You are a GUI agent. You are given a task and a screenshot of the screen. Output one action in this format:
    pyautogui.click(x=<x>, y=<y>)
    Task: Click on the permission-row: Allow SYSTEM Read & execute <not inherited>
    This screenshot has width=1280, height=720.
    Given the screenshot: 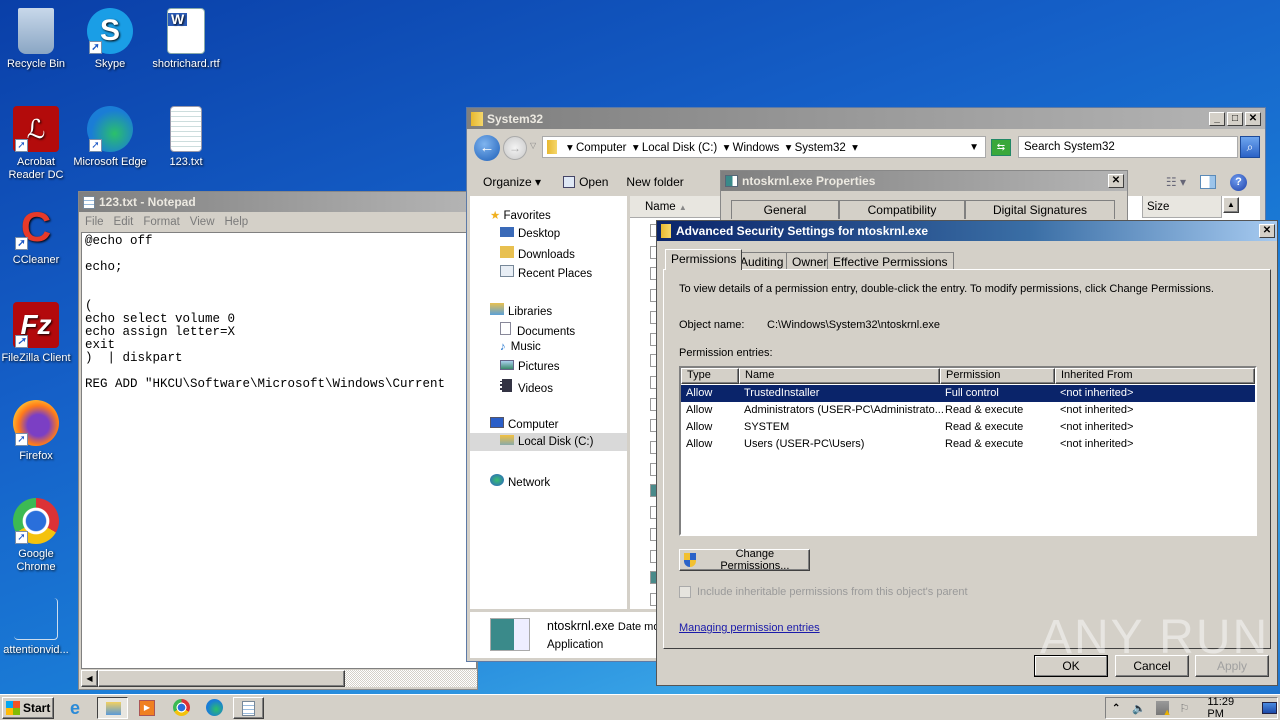 What is the action you would take?
    pyautogui.click(x=968, y=427)
    